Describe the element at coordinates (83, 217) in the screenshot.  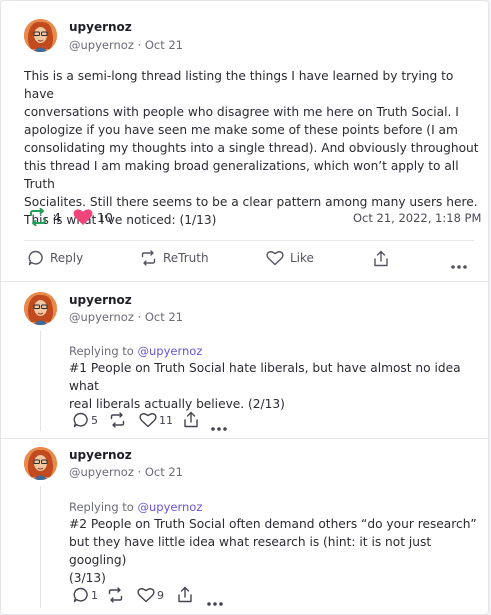
I see `heart-filled-icon` at that location.